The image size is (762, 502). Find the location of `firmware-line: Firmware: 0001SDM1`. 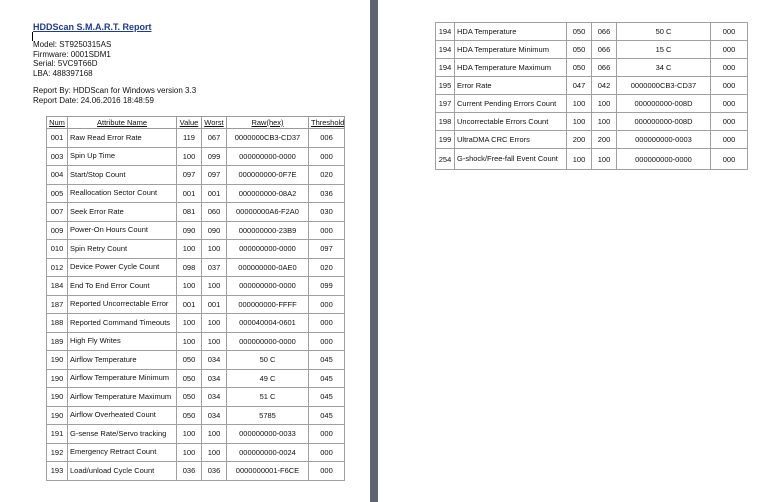

firmware-line: Firmware: 0001SDM1 is located at coordinates (72, 54).